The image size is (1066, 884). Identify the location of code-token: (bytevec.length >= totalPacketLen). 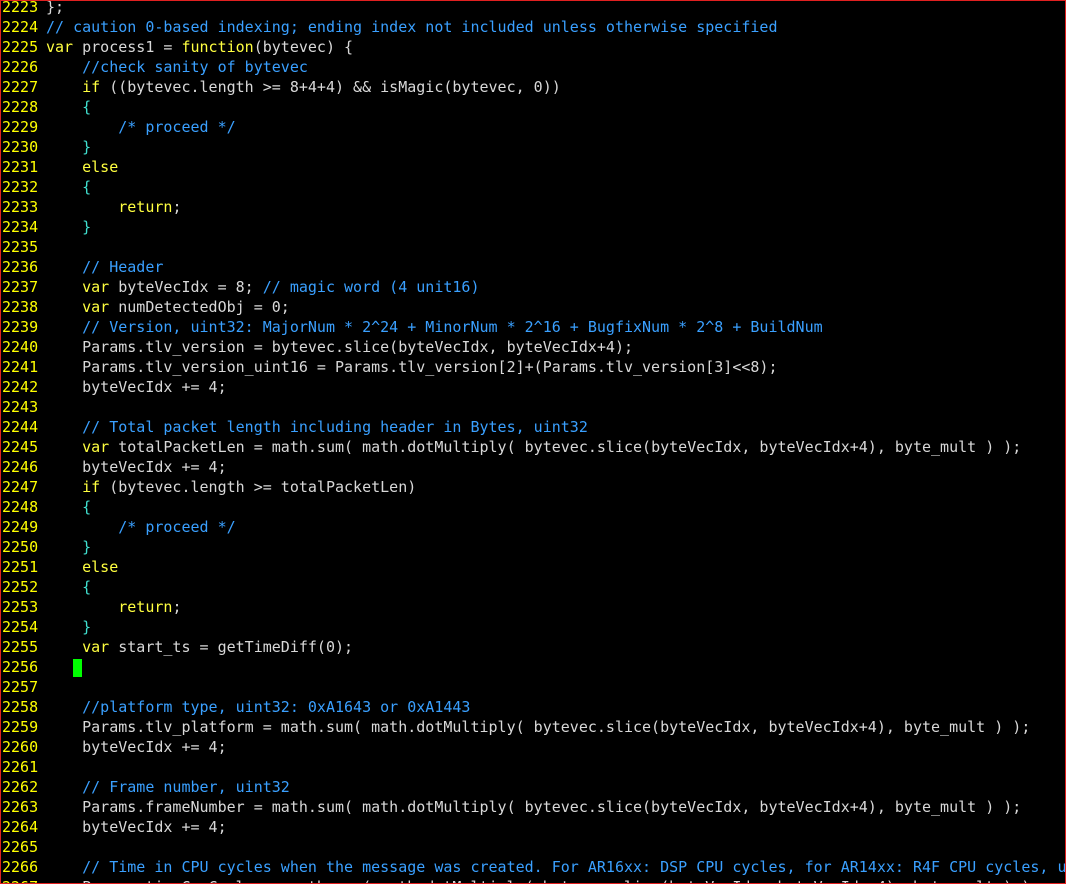
(258, 487).